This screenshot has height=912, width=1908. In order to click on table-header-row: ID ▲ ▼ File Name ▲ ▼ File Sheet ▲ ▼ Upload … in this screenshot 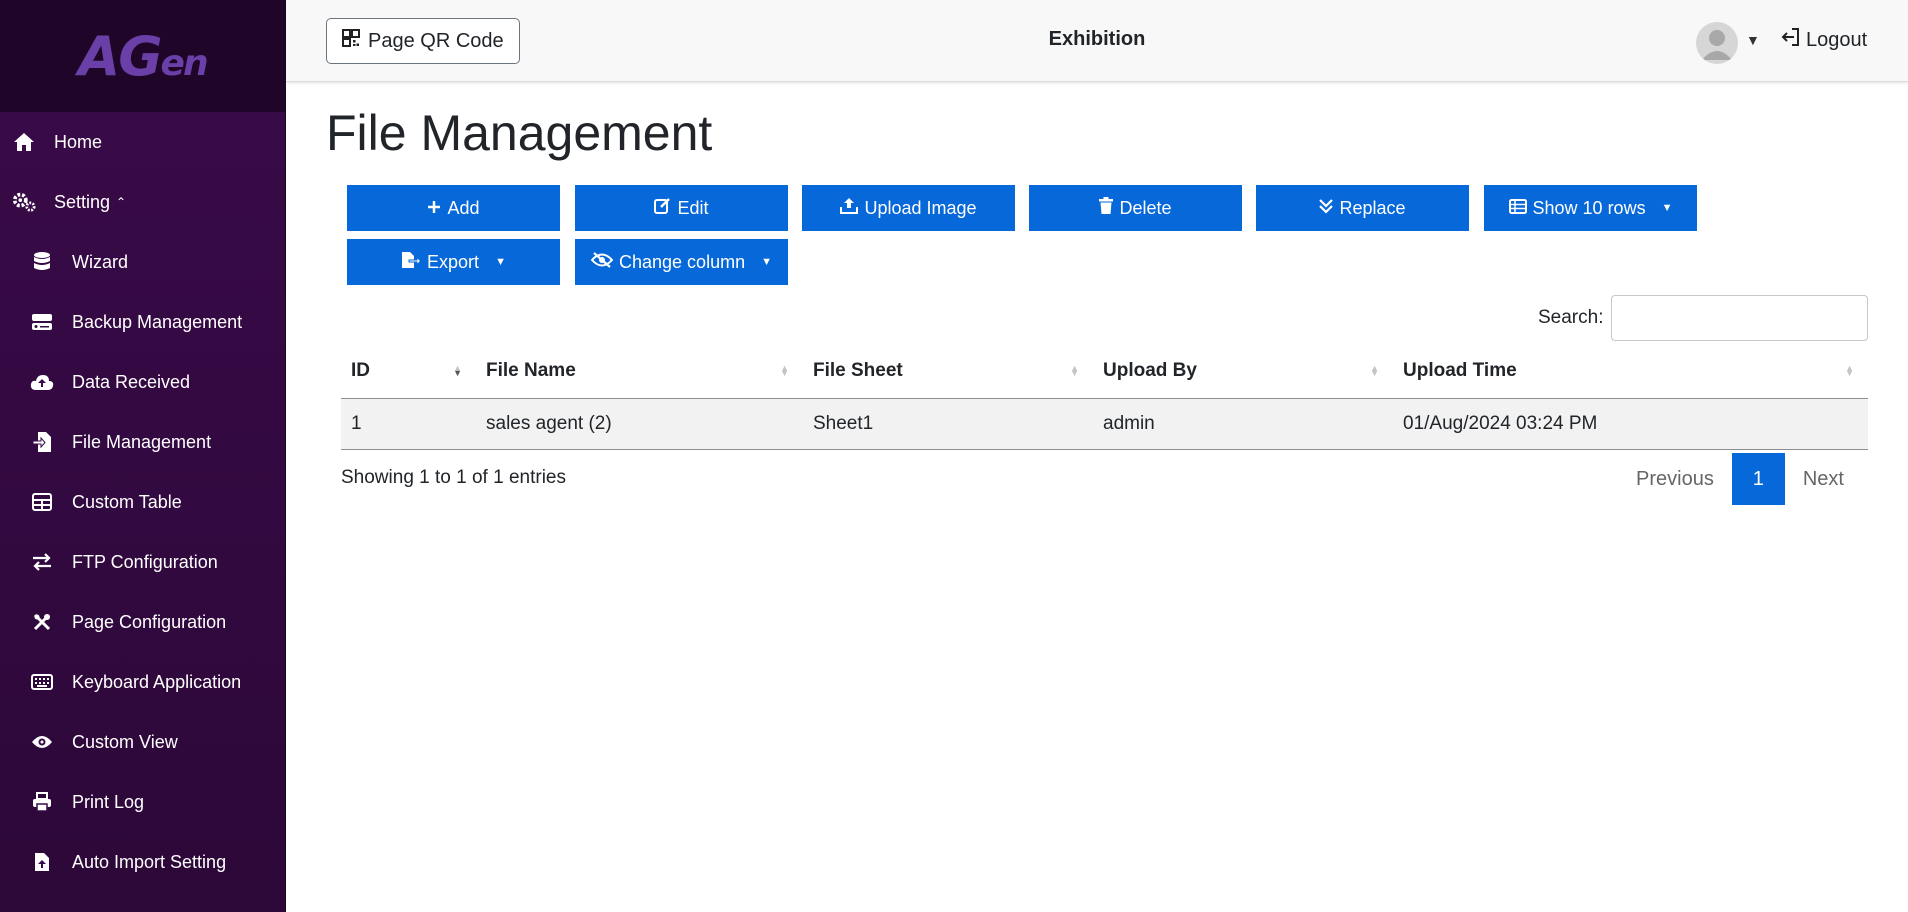, I will do `click(1104, 371)`.